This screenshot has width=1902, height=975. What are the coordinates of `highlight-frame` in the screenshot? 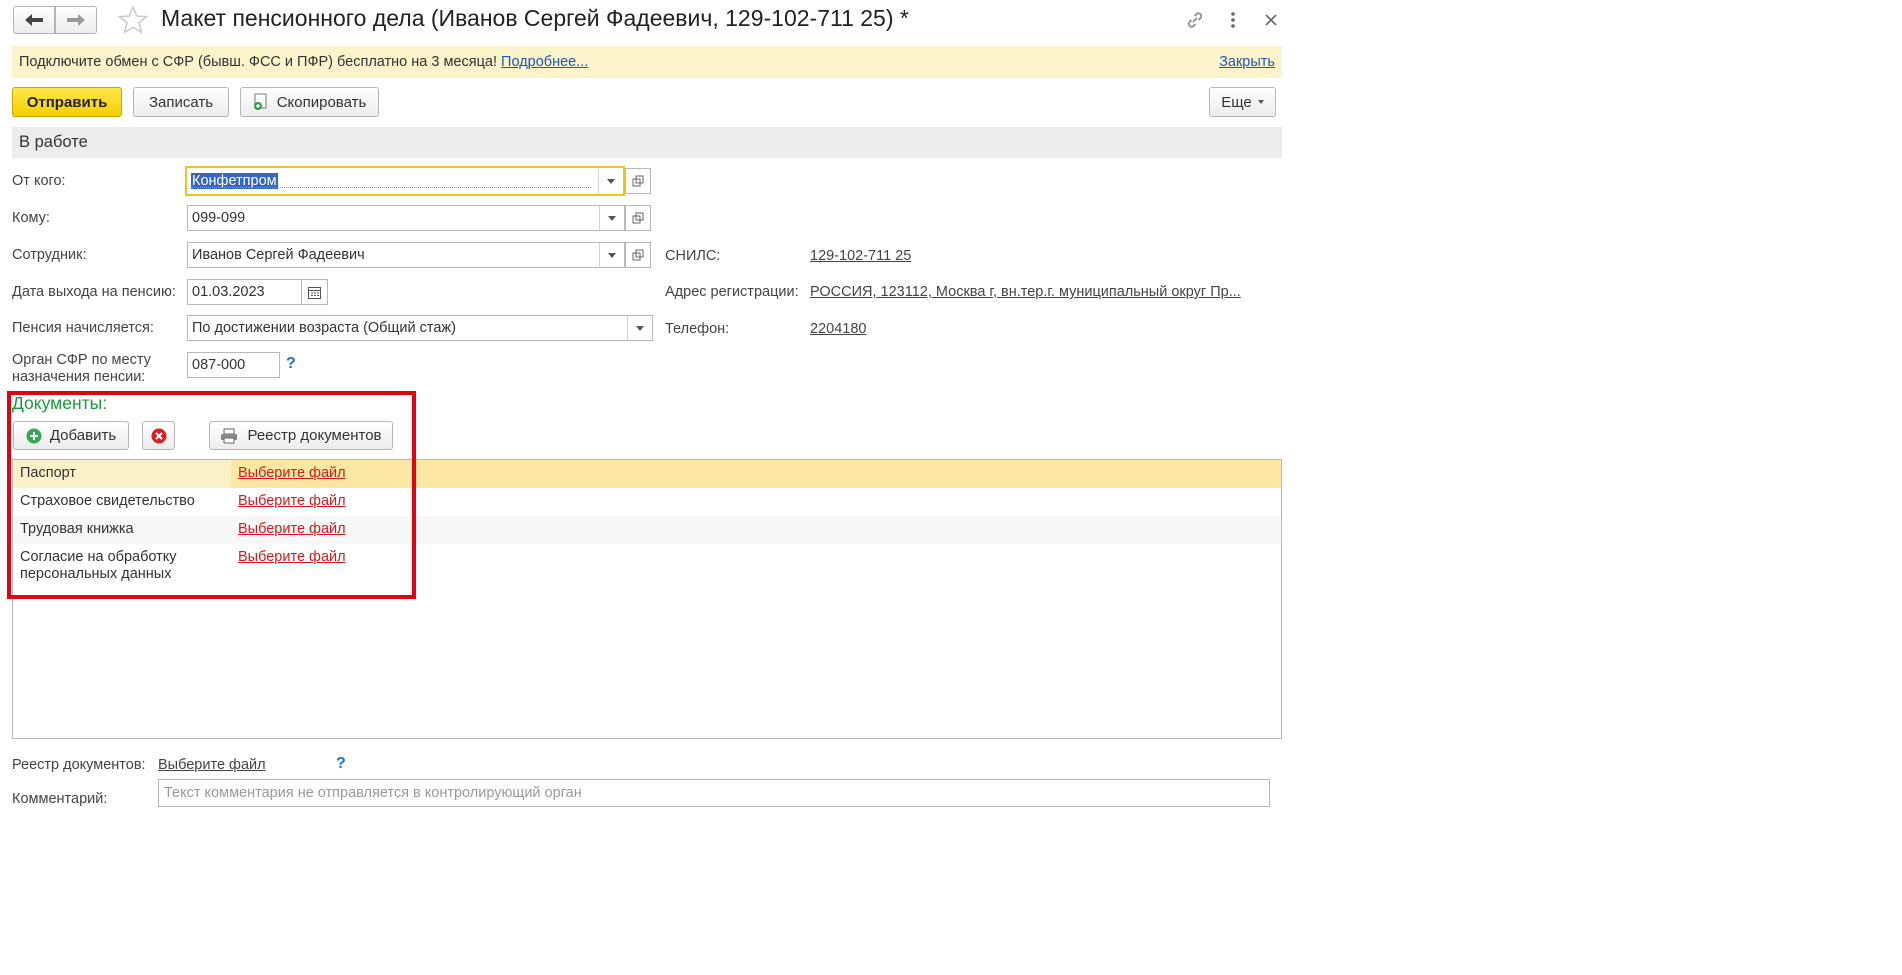 It's located at (211, 495).